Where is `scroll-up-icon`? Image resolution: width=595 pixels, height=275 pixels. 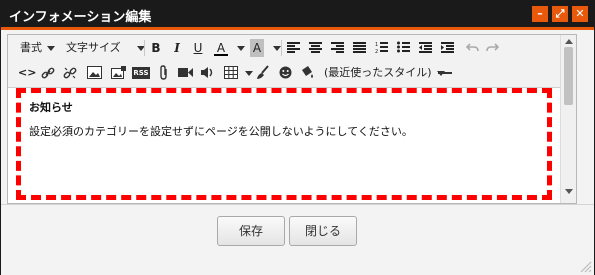 scroll-up-icon is located at coordinates (569, 41).